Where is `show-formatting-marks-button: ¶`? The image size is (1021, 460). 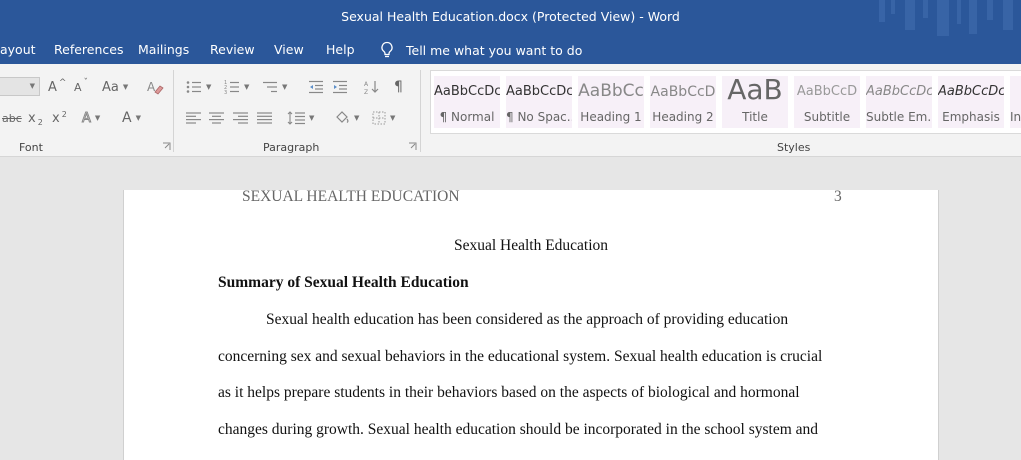
show-formatting-marks-button: ¶ is located at coordinates (398, 87).